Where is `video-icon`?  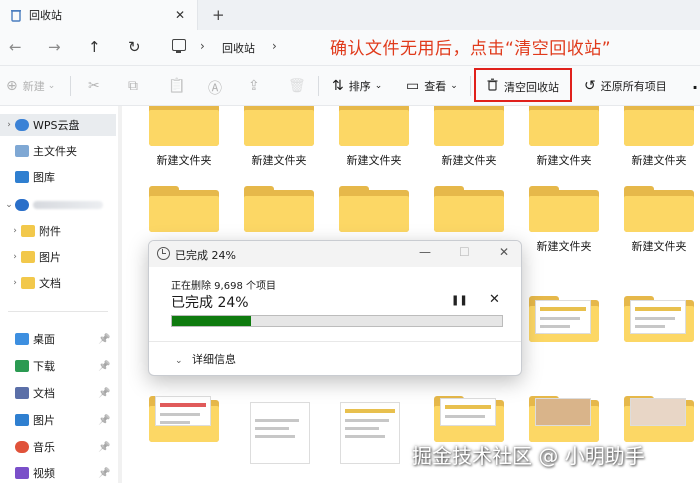
video-icon is located at coordinates (22, 473).